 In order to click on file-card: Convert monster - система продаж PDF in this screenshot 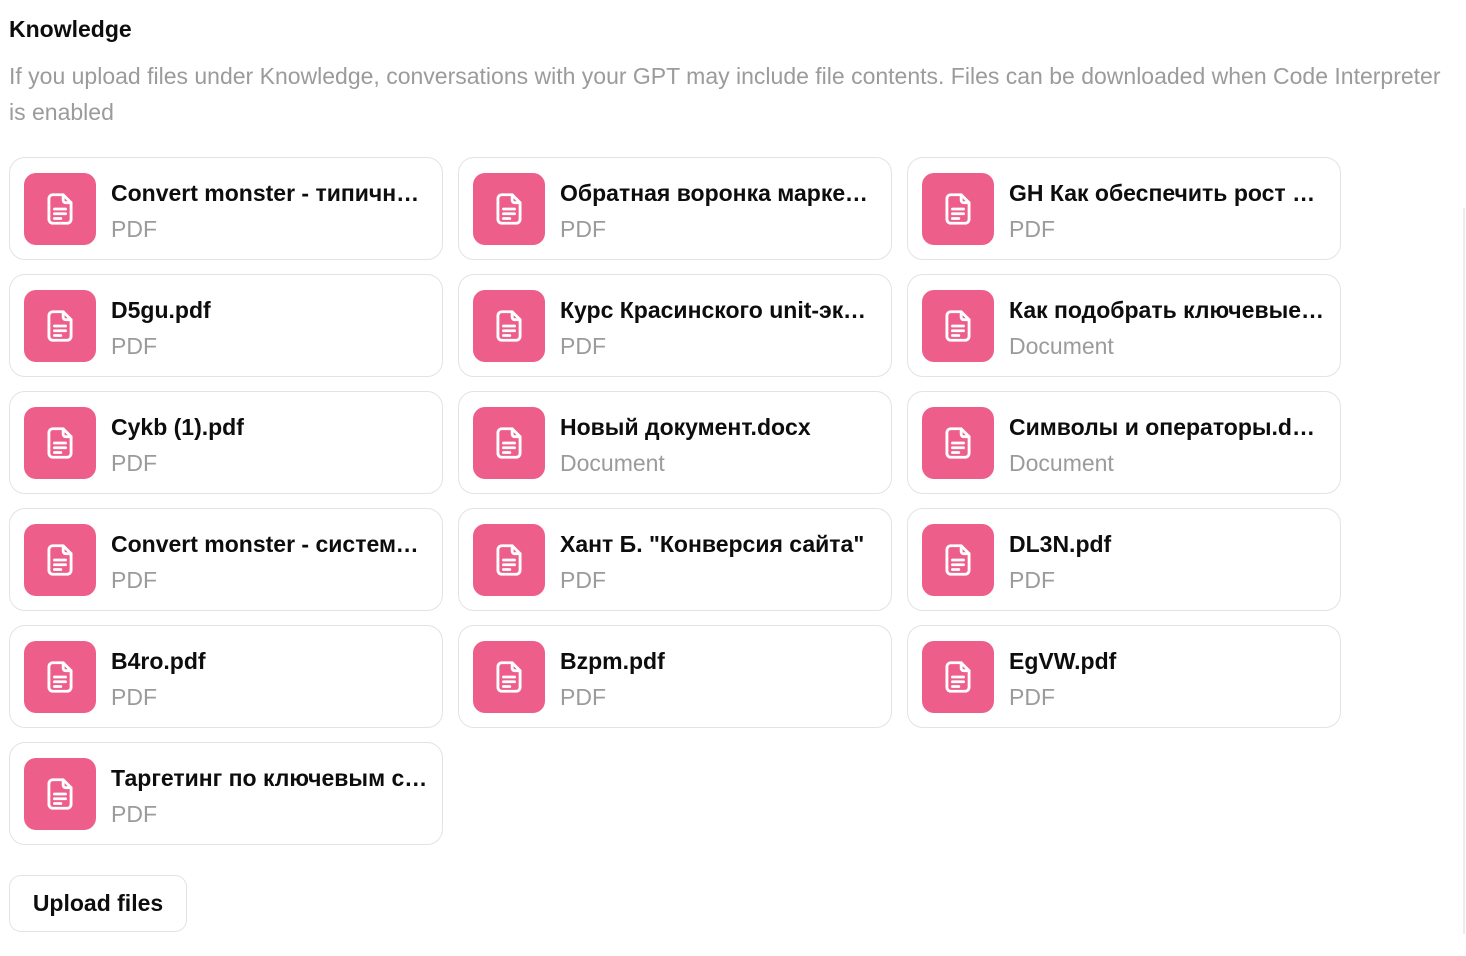, I will do `click(226, 559)`.